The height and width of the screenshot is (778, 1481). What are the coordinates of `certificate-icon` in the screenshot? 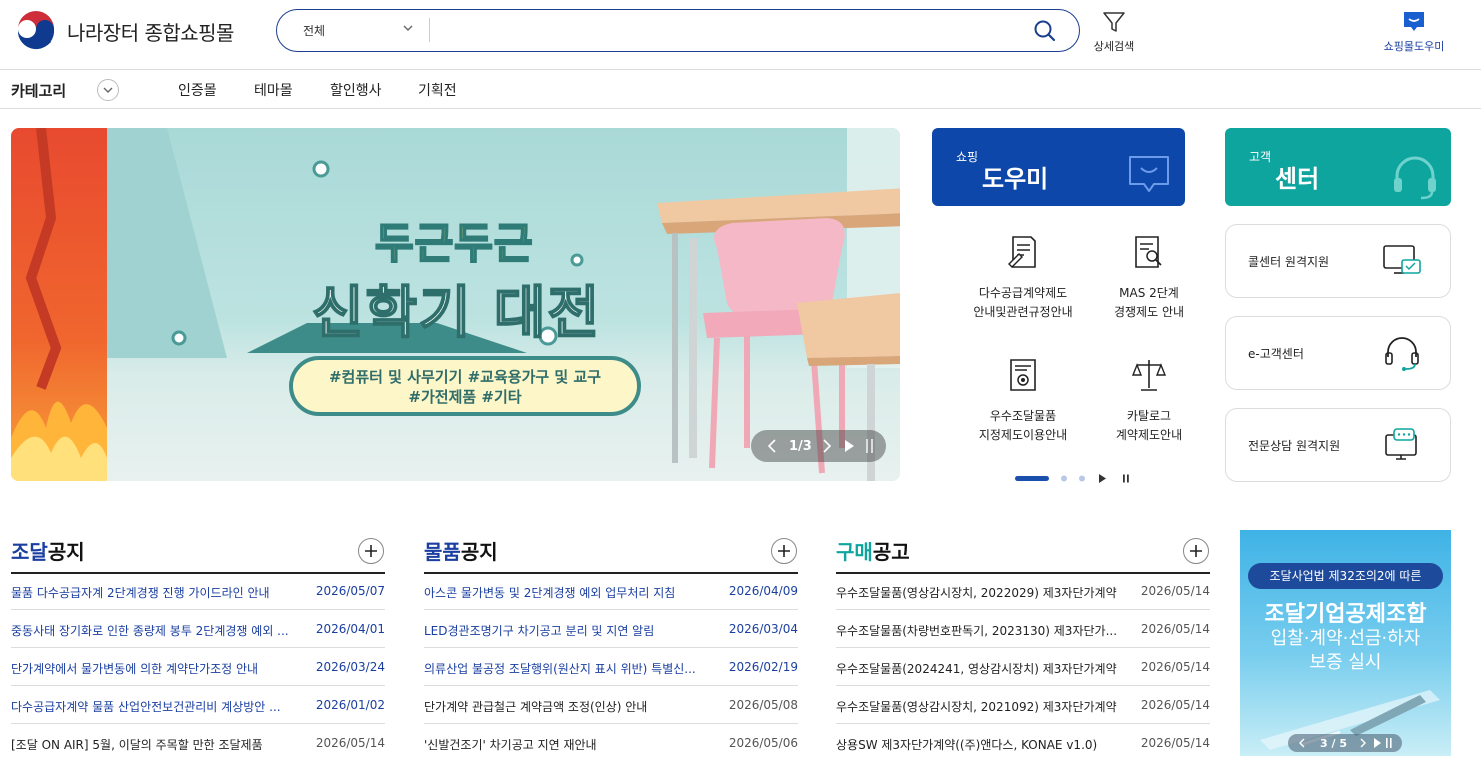 It's located at (1023, 375).